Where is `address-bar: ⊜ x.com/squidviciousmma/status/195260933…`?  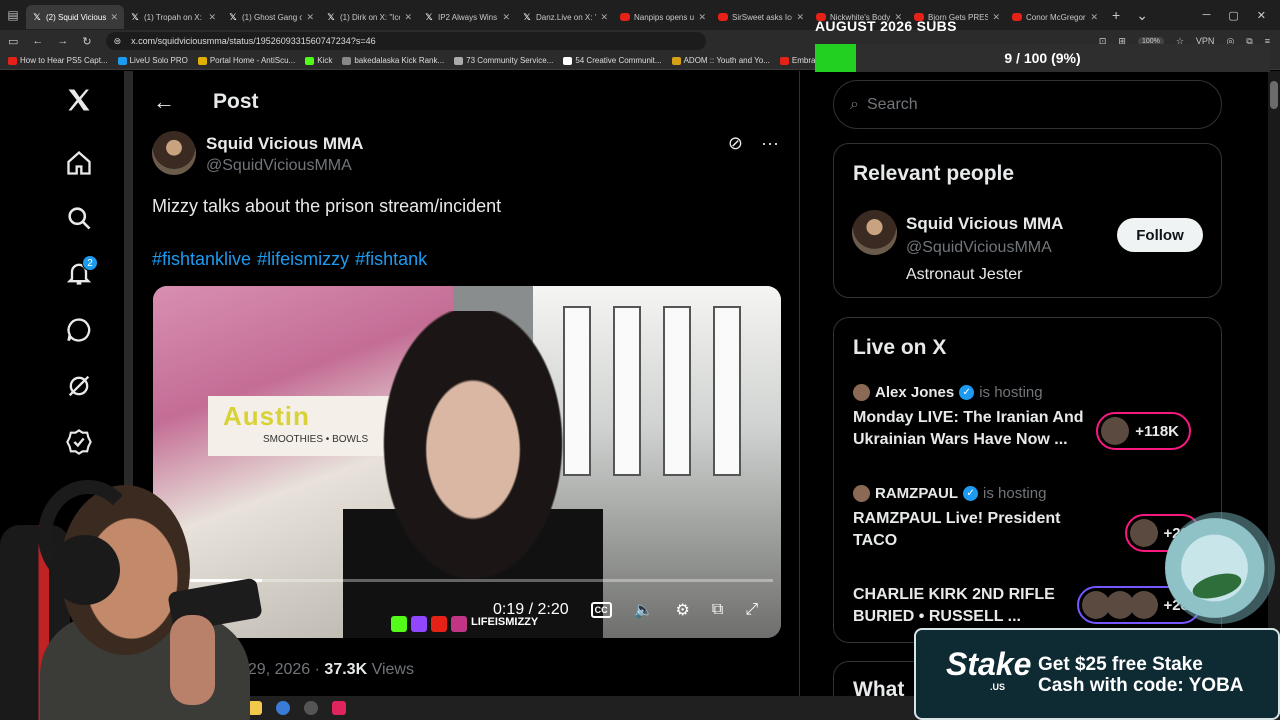 address-bar: ⊜ x.com/squidviciousmma/status/195260933… is located at coordinates (405, 41).